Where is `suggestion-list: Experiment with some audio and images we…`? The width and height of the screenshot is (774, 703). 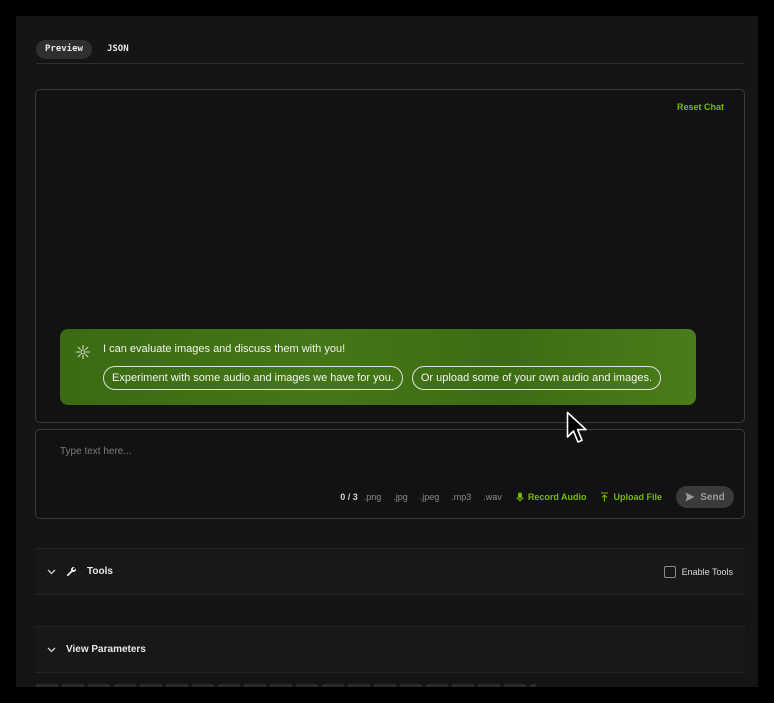
suggestion-list: Experiment with some audio and images we… is located at coordinates (382, 378).